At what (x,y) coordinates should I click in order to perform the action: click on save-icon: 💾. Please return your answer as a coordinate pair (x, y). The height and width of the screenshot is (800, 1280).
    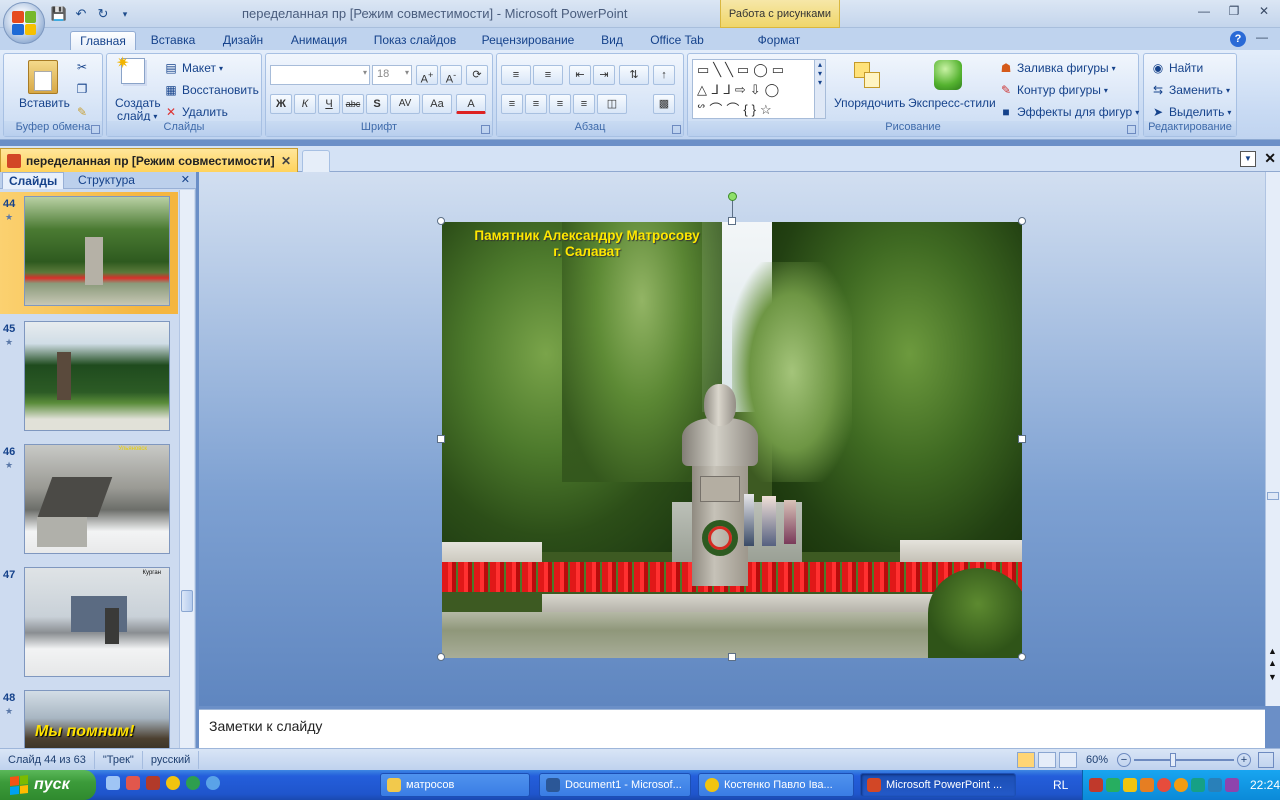
    Looking at the image, I should click on (59, 14).